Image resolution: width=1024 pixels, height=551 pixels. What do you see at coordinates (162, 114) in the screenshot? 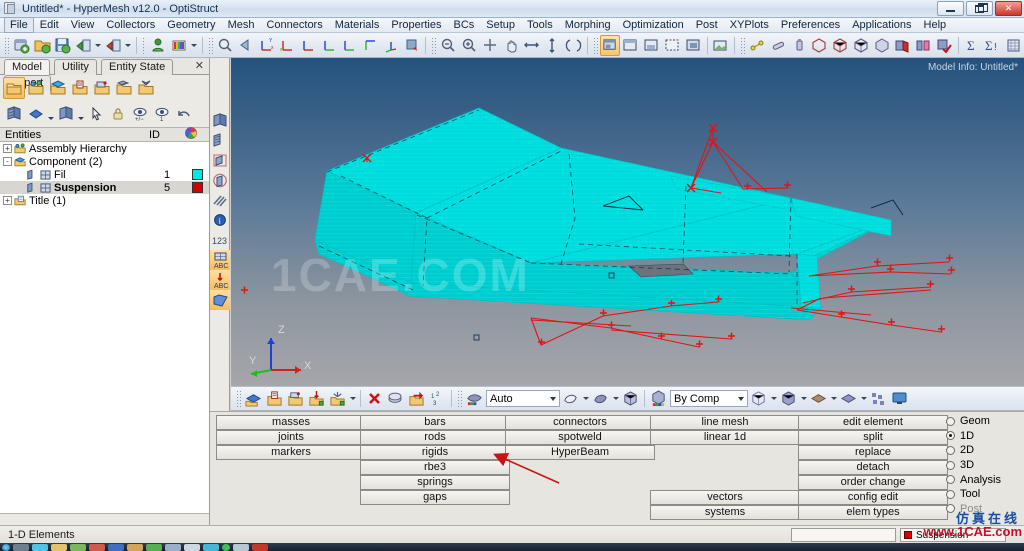
I see `eye-one-icon: 1` at bounding box center [162, 114].